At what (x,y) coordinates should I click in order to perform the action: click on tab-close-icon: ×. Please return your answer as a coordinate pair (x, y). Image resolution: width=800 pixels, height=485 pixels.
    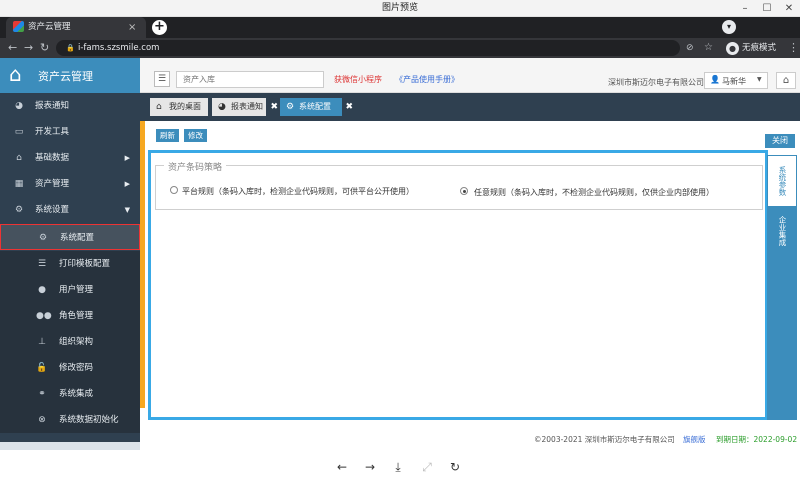
    Looking at the image, I should click on (132, 27).